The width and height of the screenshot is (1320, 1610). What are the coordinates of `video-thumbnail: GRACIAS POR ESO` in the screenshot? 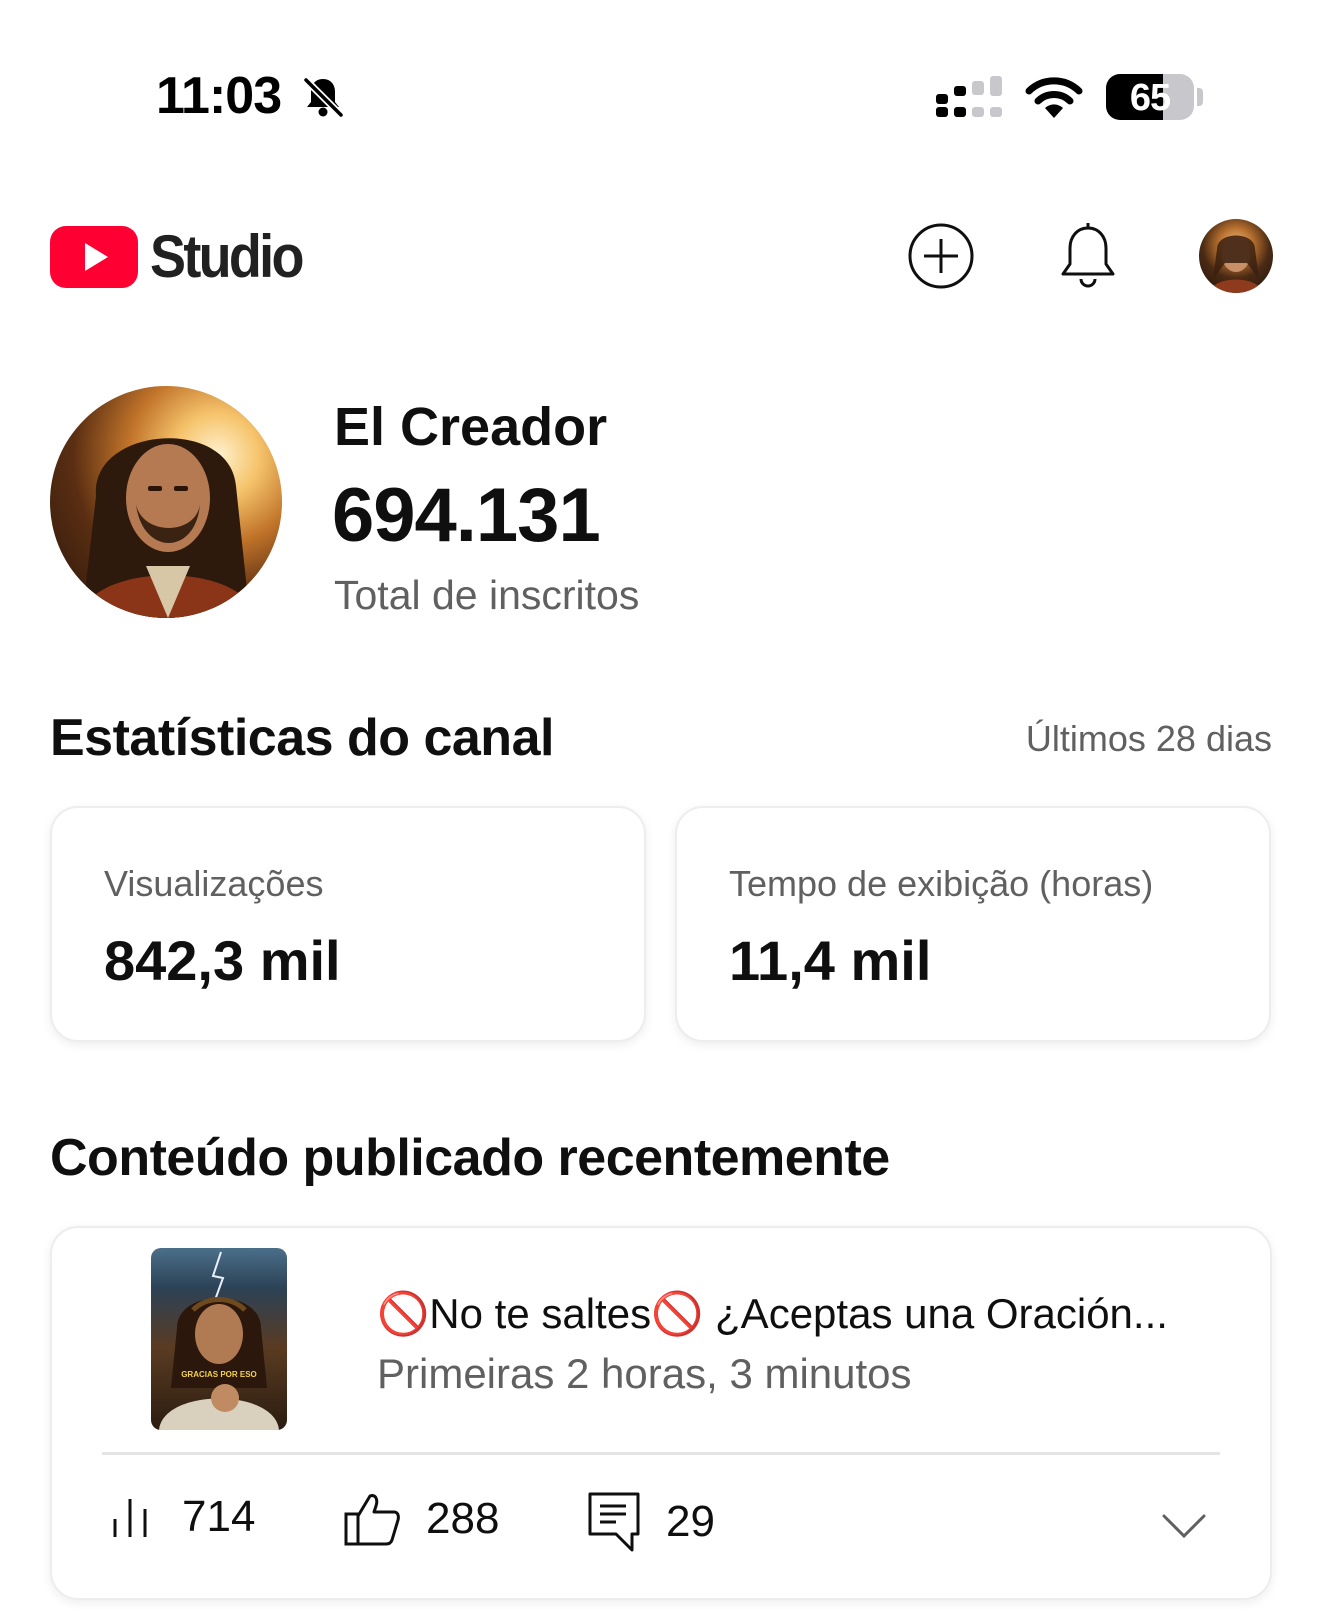 It's located at (219, 1339).